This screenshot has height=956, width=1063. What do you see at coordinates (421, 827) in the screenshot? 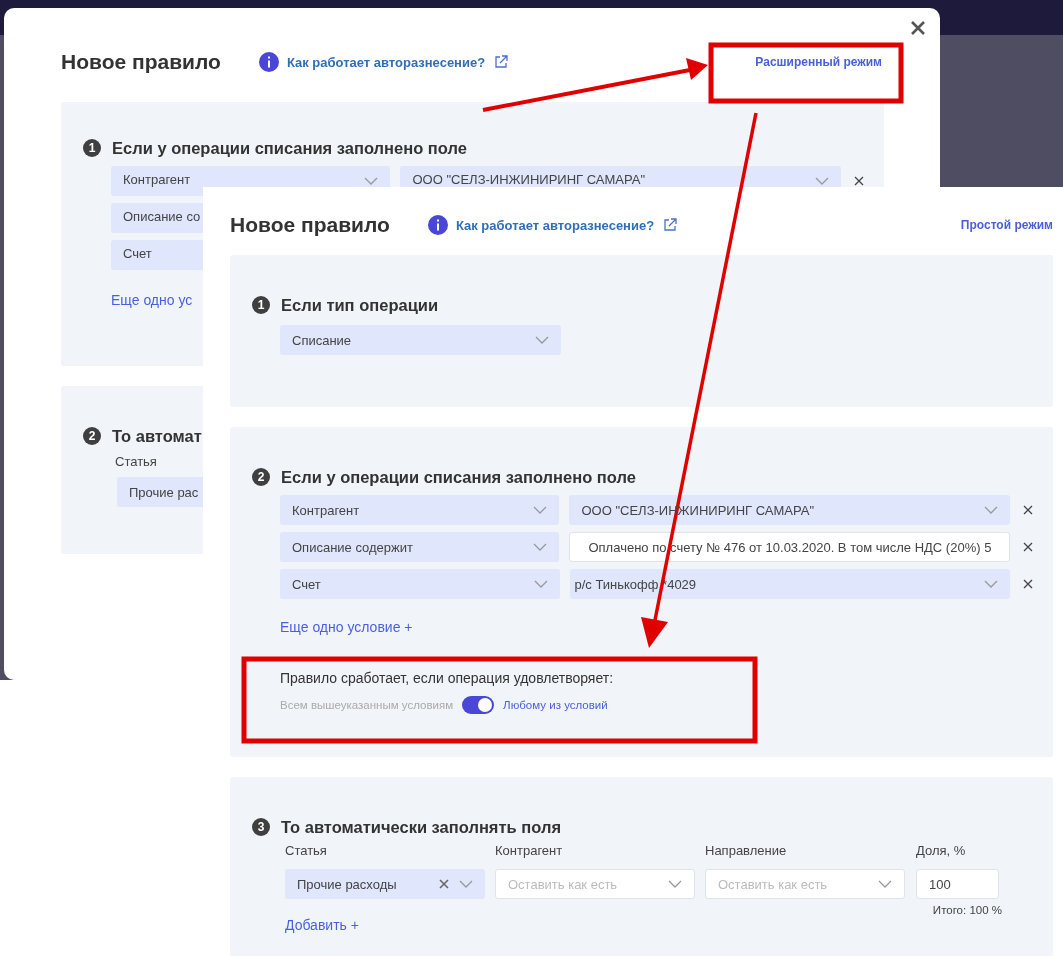
I see `section-heading: То автоматически заполнять поля` at bounding box center [421, 827].